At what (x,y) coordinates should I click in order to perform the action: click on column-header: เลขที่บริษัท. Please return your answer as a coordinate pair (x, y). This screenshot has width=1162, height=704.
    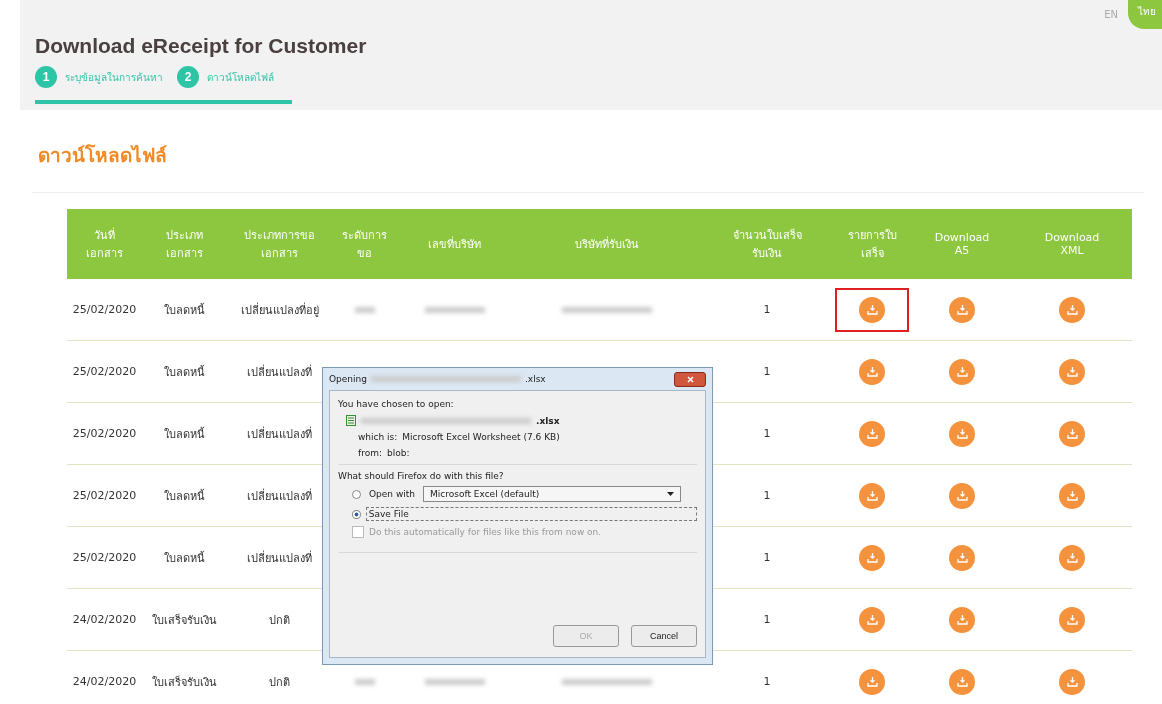
    Looking at the image, I should click on (454, 244).